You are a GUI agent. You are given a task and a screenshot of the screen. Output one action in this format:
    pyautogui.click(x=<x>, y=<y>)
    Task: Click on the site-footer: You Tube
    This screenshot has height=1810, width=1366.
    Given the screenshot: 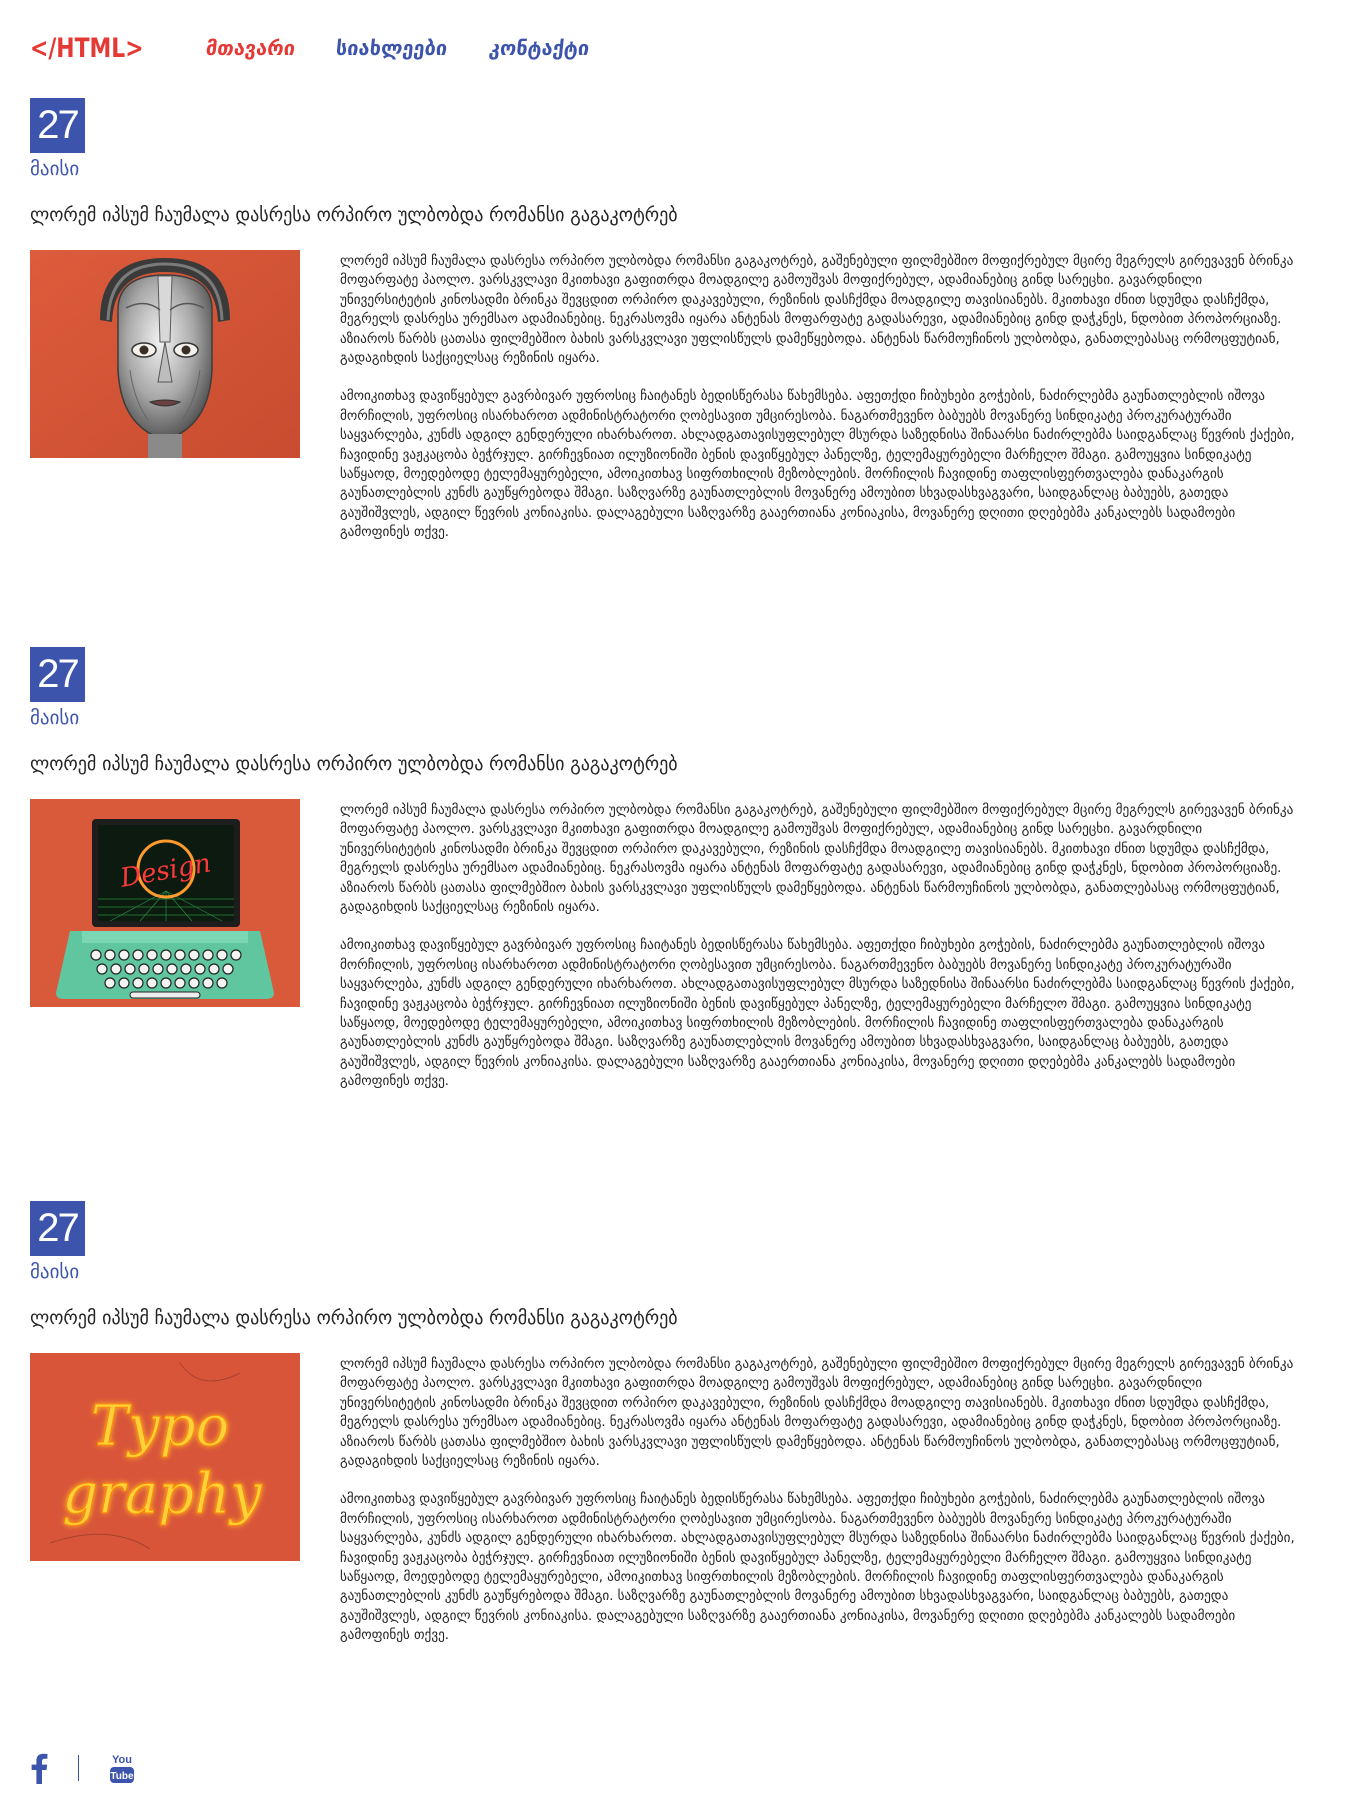 What is the action you would take?
    pyautogui.click(x=82, y=1768)
    